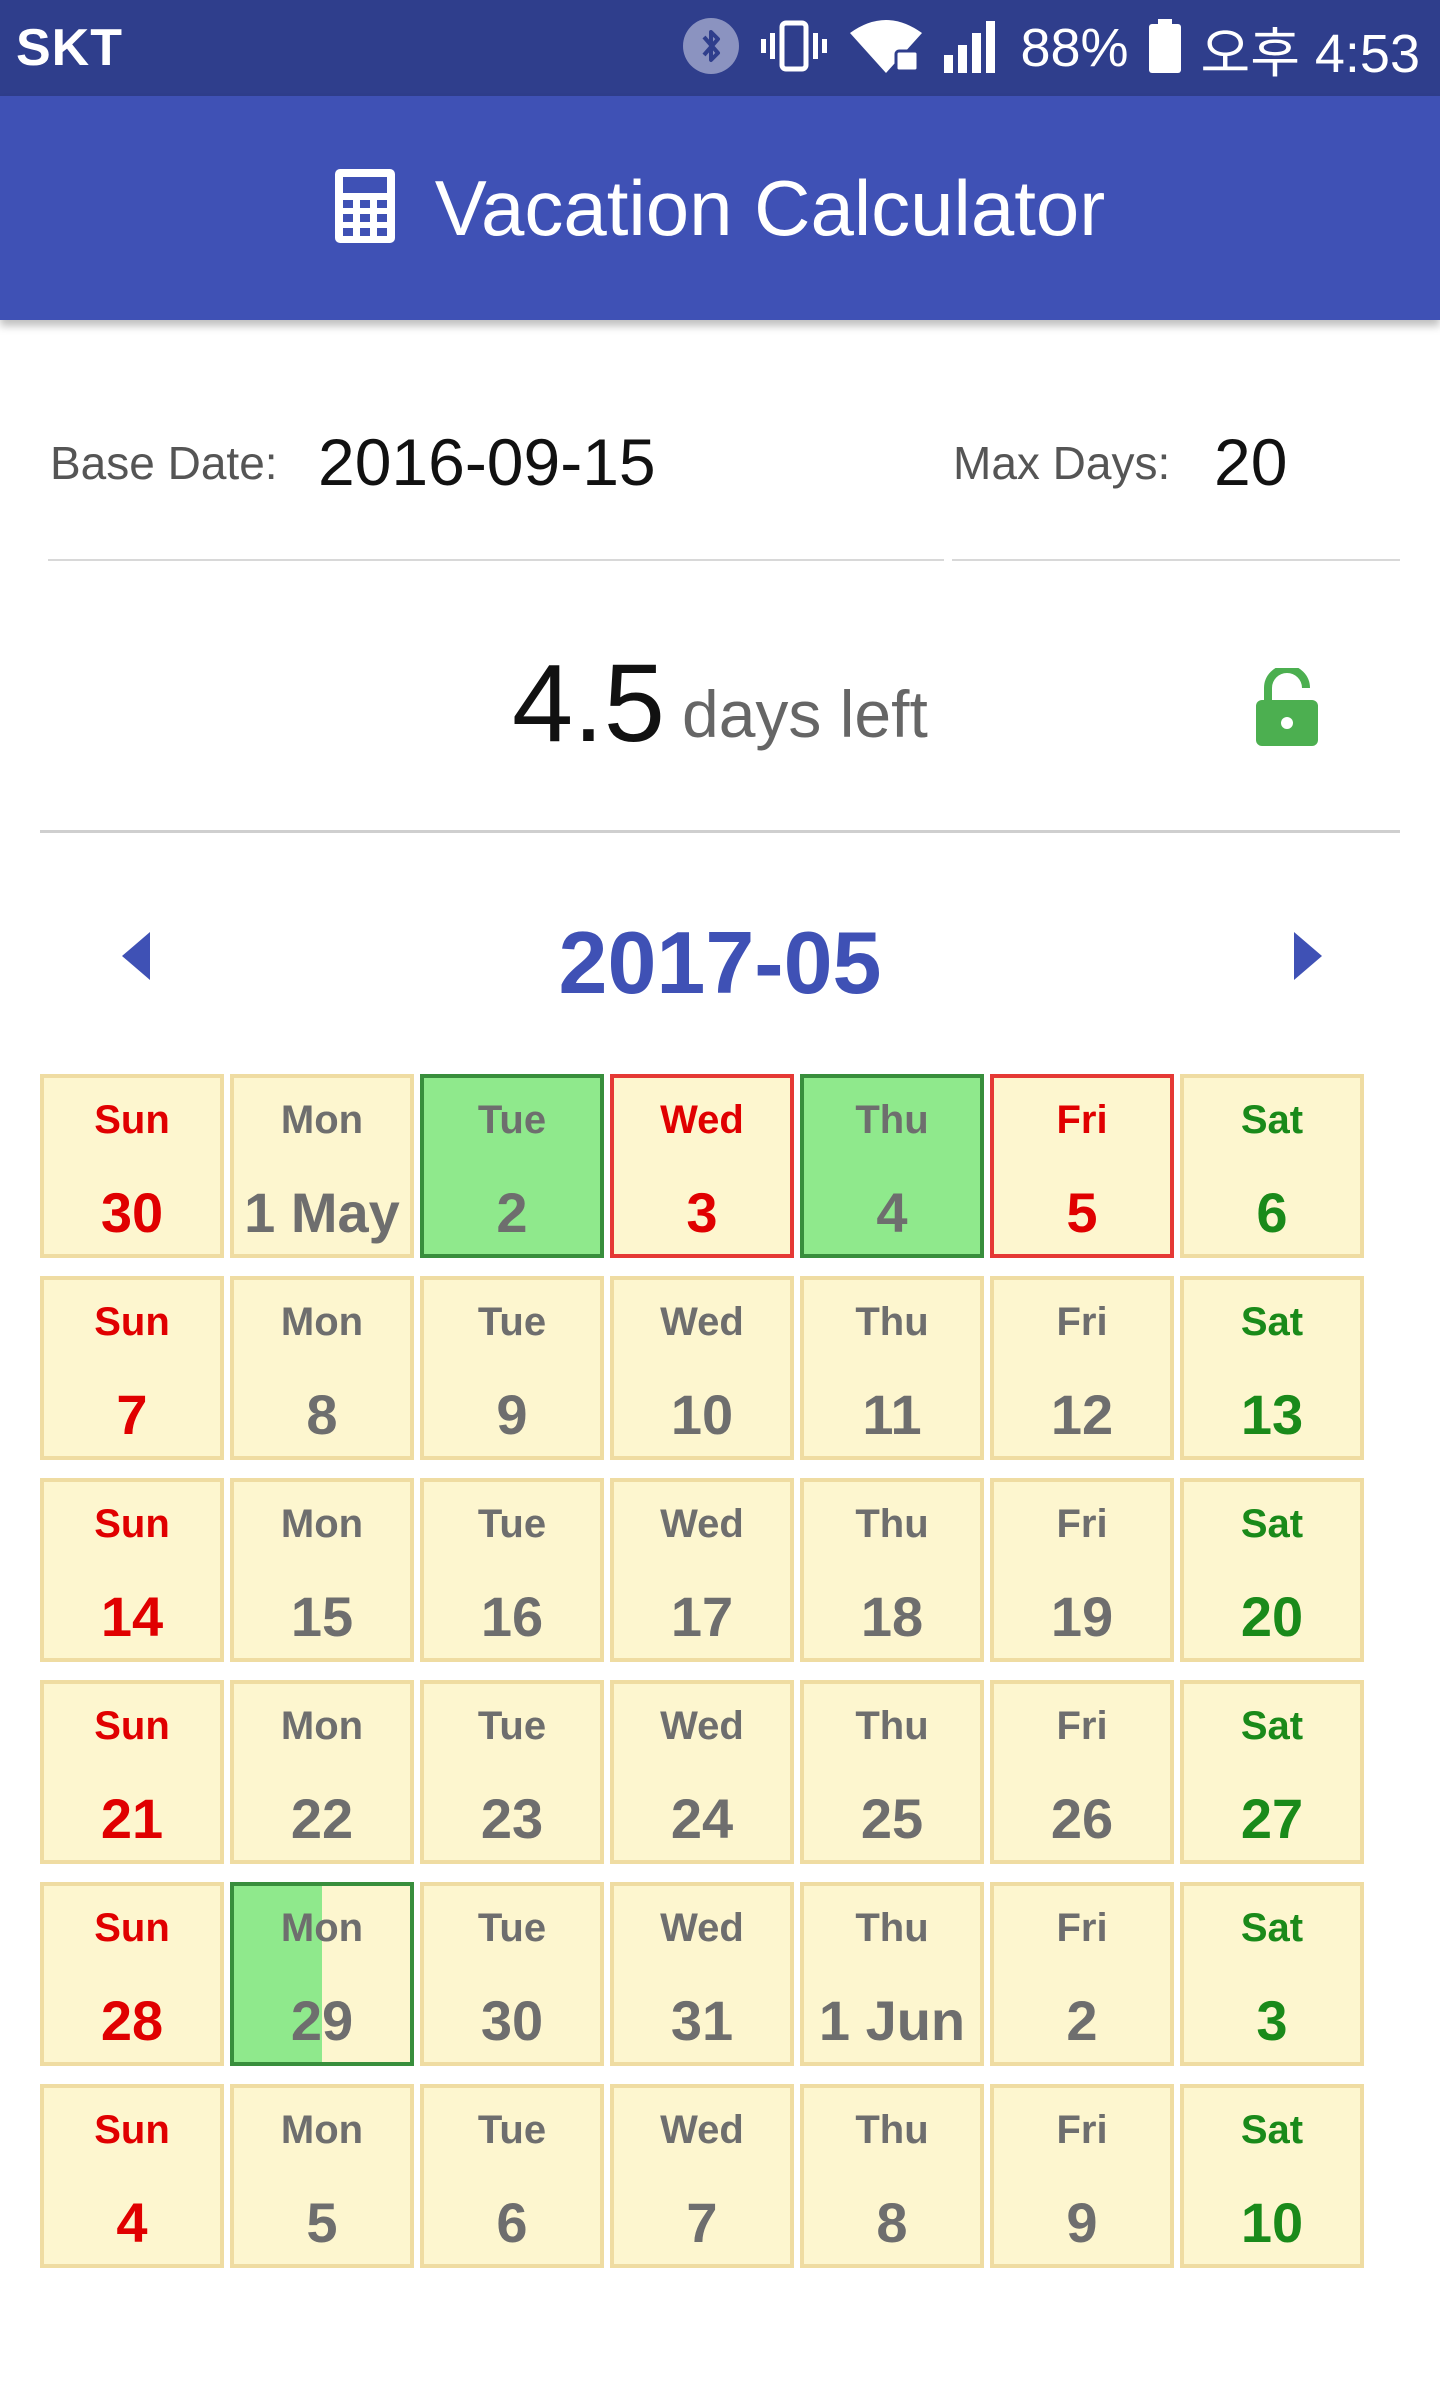 Image resolution: width=1440 pixels, height=2392 pixels. I want to click on calendar-day: Sat 20, so click(1272, 1570).